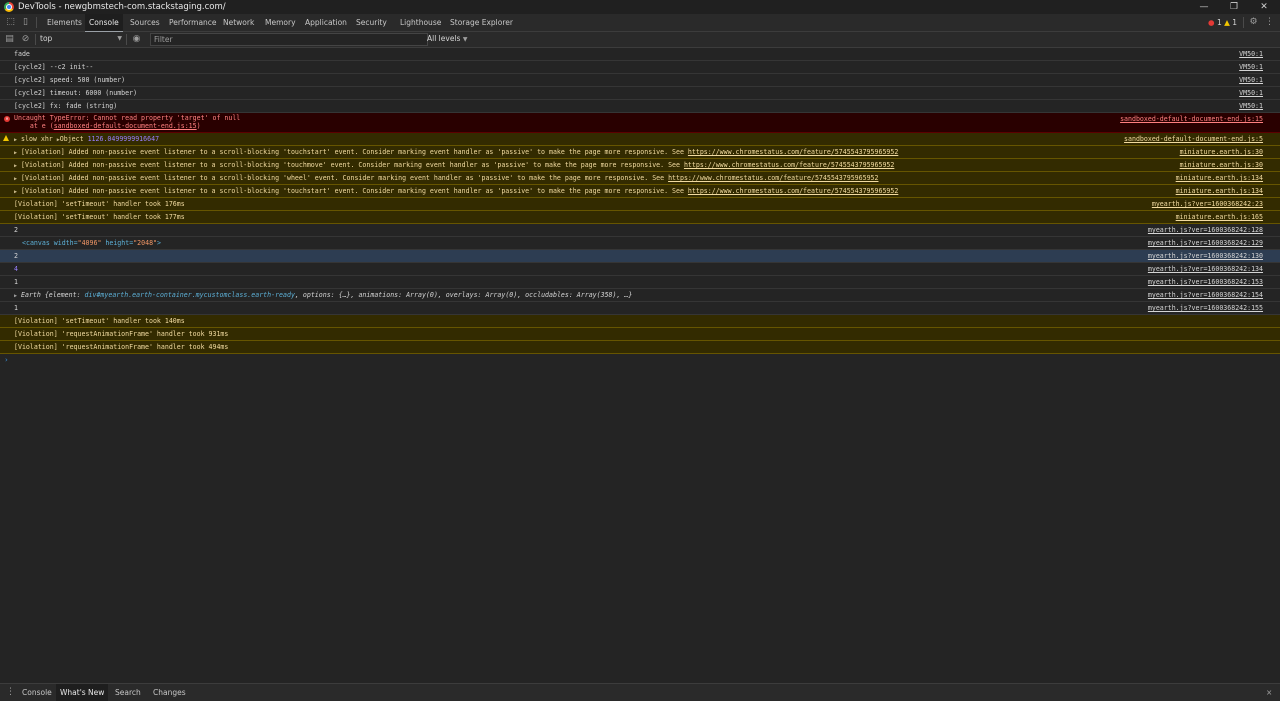 This screenshot has height=701, width=1280. I want to click on source-link: myearth.js?ver=1600368242:129, so click(1205, 243).